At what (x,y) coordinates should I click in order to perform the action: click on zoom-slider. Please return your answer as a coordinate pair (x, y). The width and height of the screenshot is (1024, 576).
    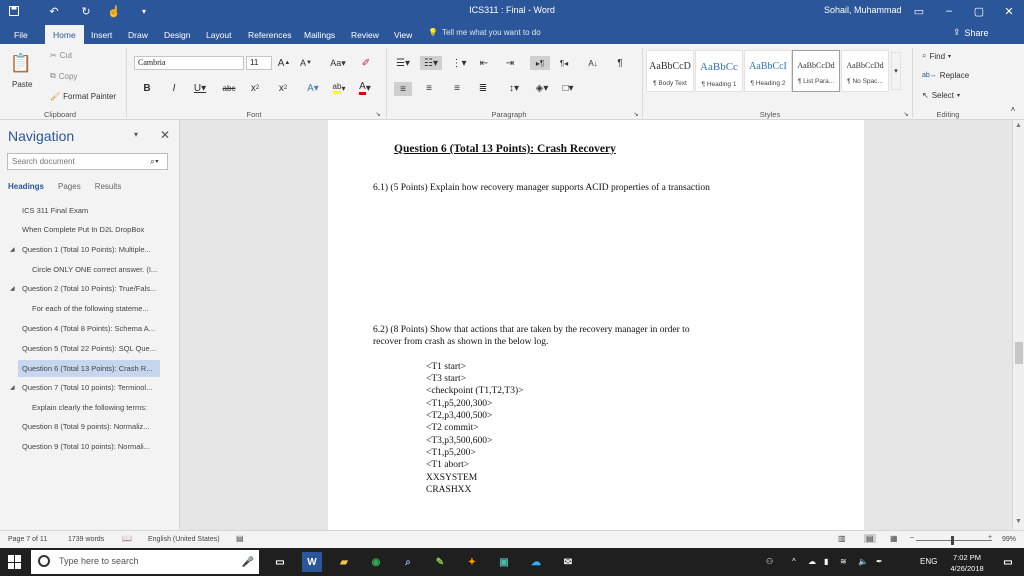
    Looking at the image, I should click on (954, 540).